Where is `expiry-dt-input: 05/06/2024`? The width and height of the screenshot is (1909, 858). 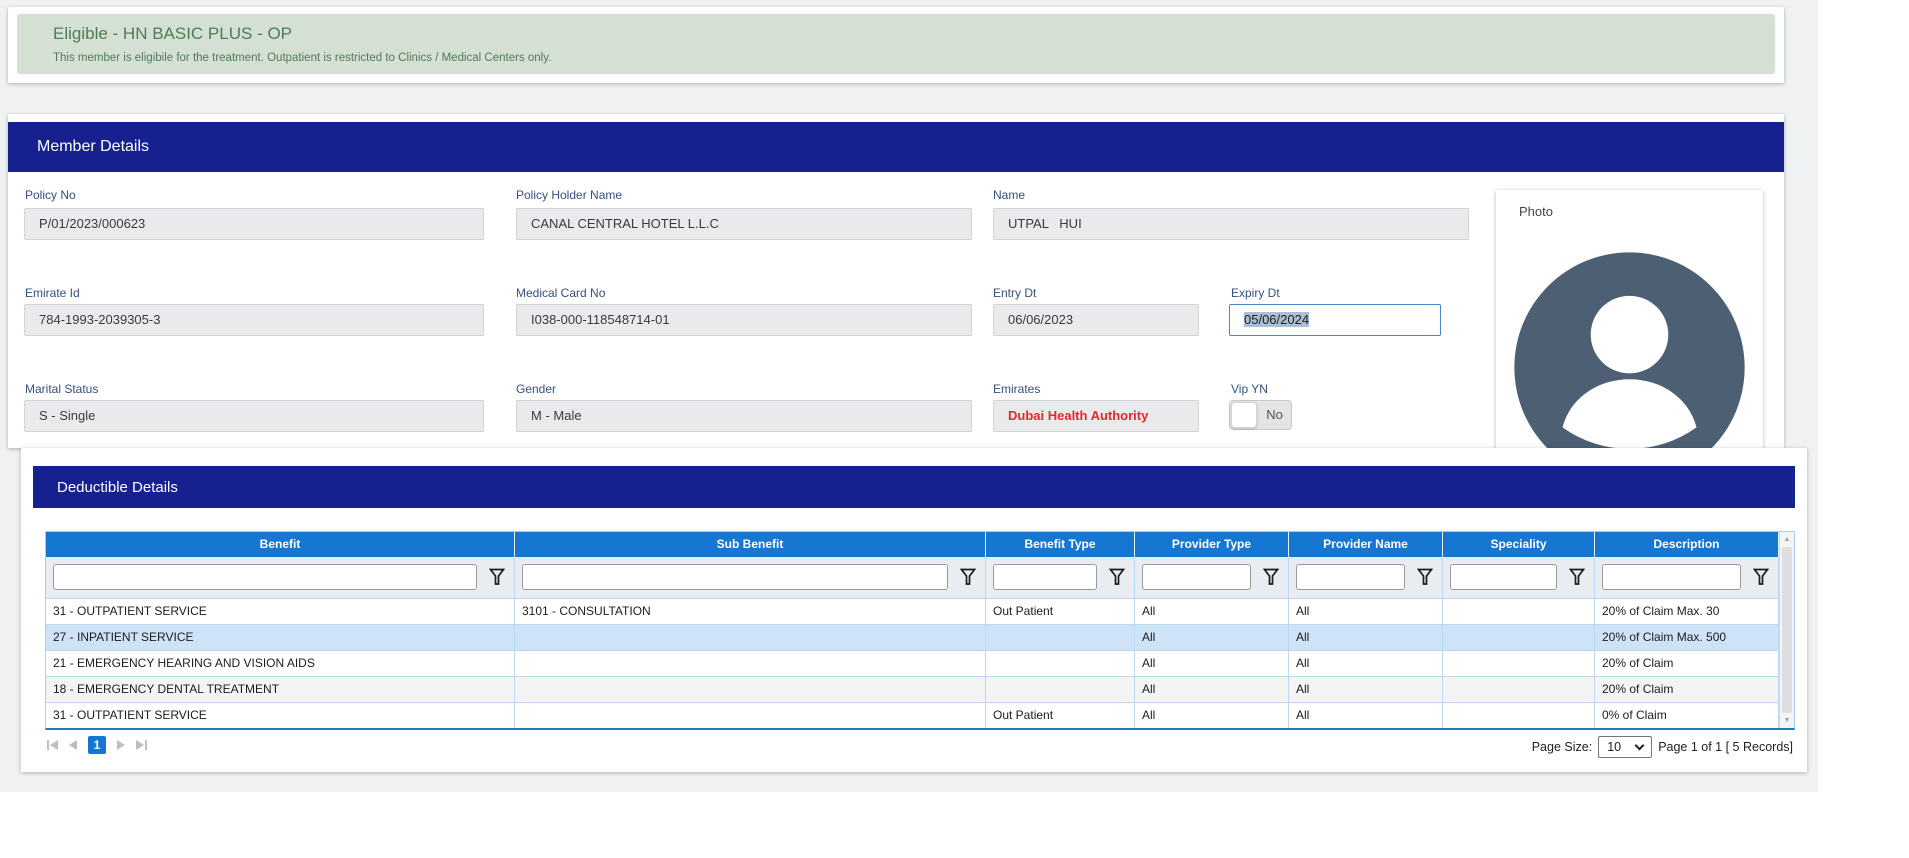 expiry-dt-input: 05/06/2024 is located at coordinates (1335, 320).